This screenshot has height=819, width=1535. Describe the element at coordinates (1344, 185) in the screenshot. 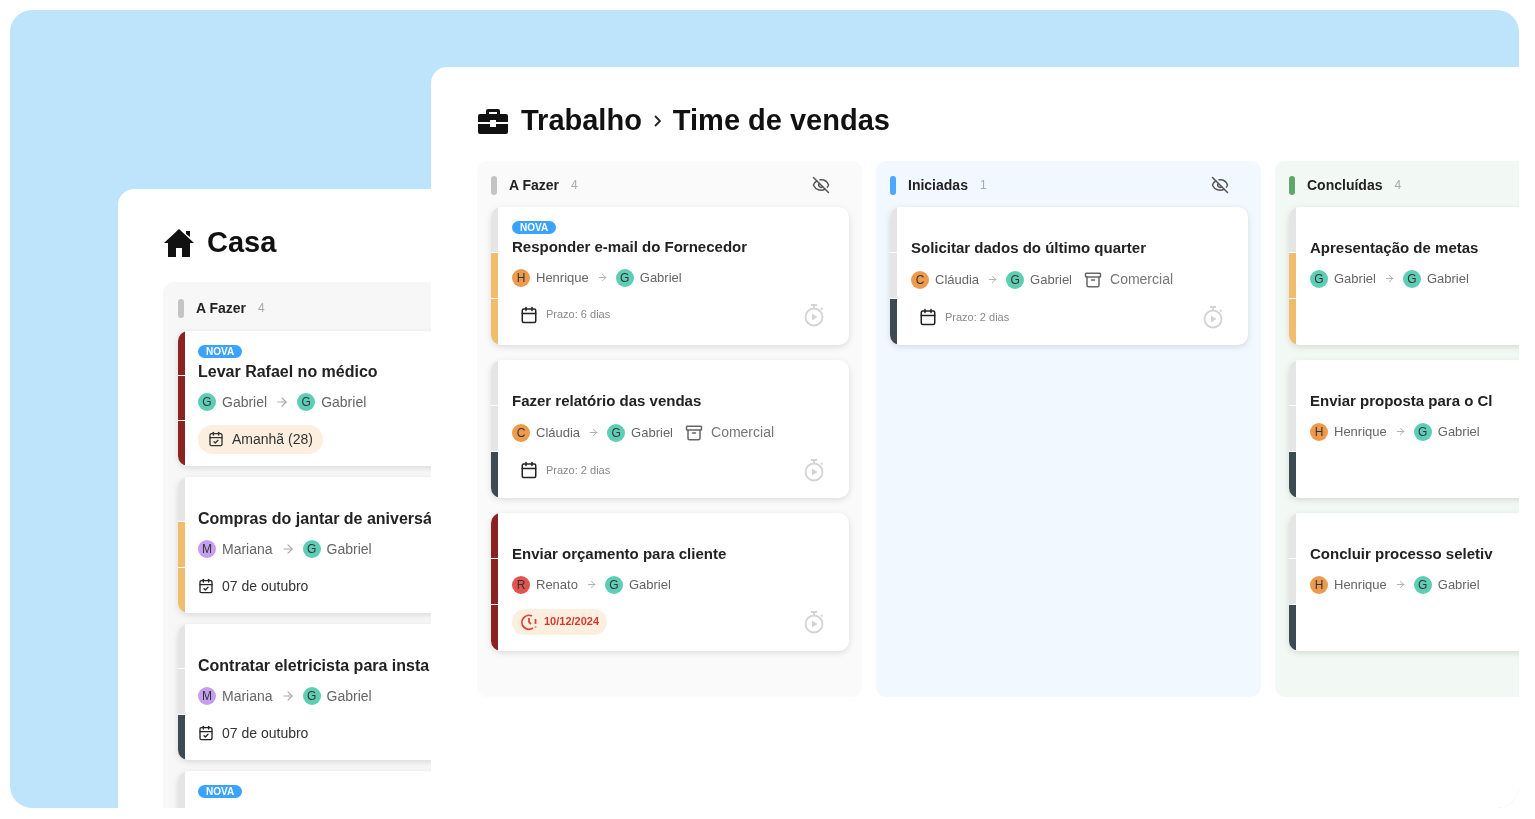

I see `column-title: Concluídas` at that location.